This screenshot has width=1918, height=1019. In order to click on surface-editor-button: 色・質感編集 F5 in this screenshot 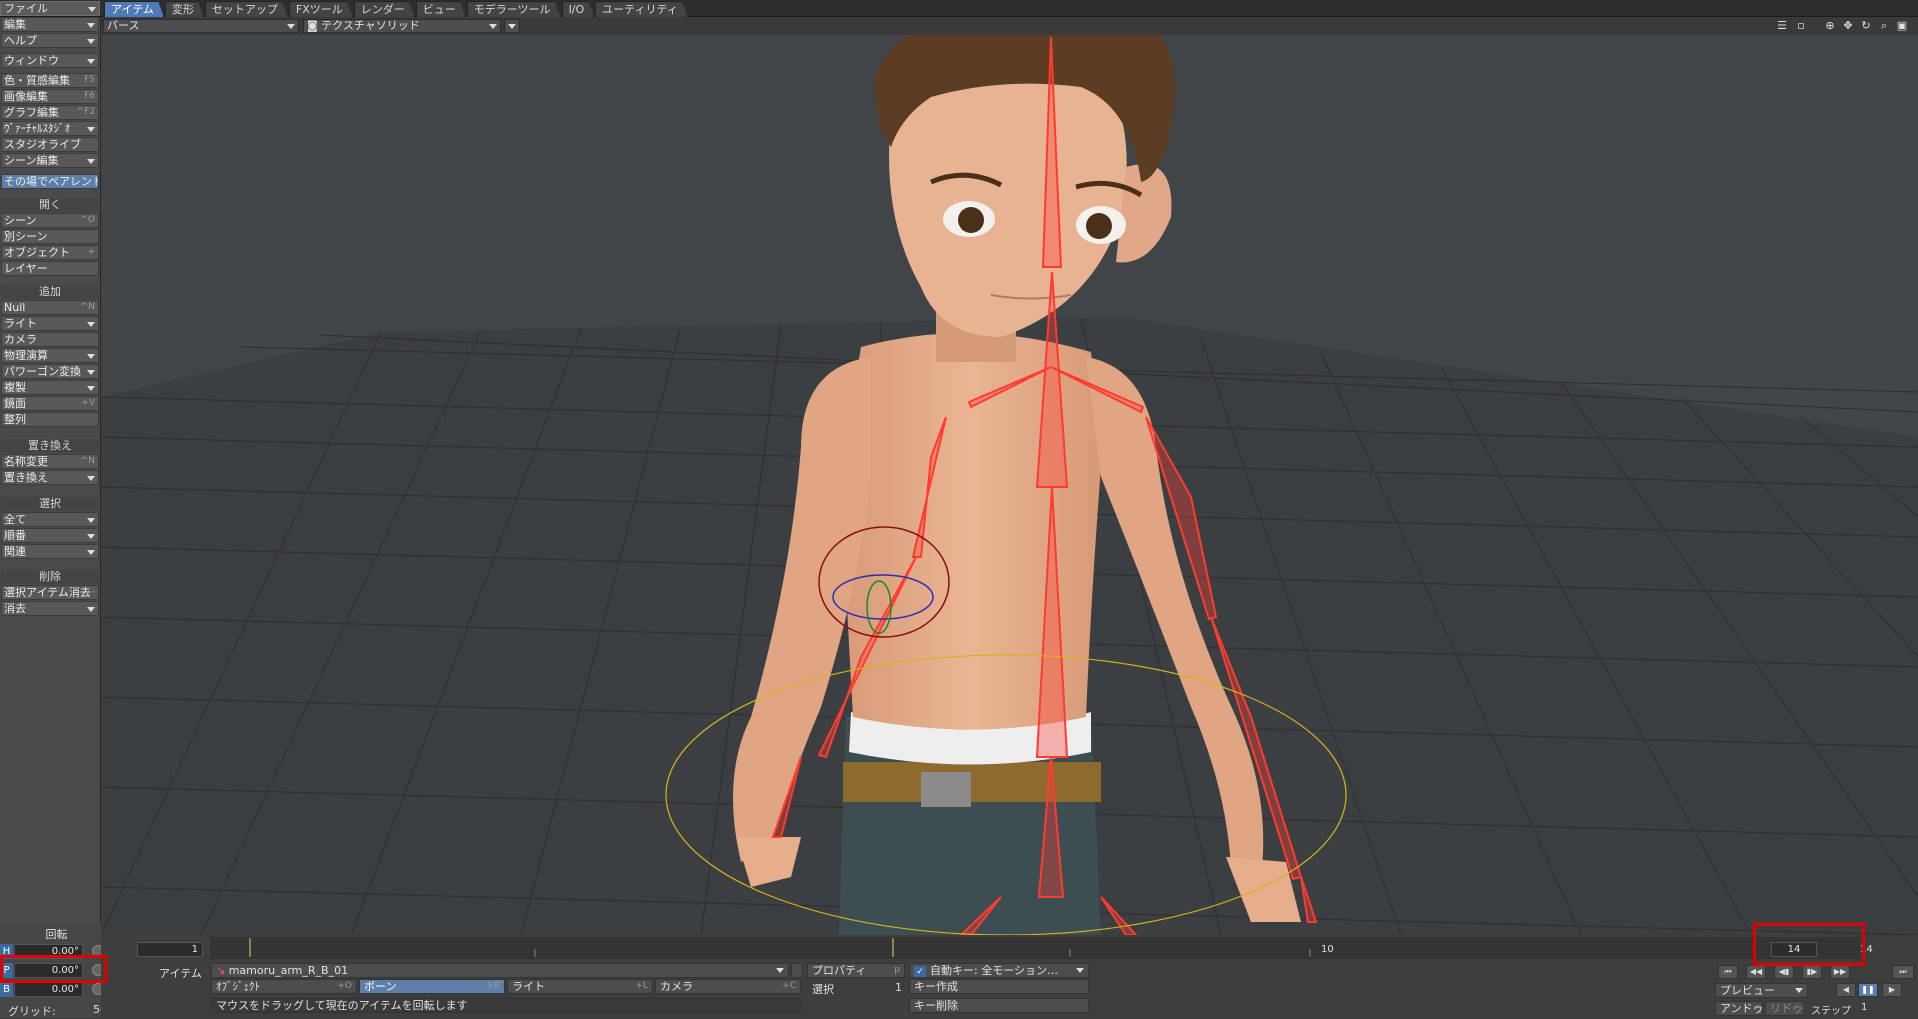, I will do `click(50, 80)`.